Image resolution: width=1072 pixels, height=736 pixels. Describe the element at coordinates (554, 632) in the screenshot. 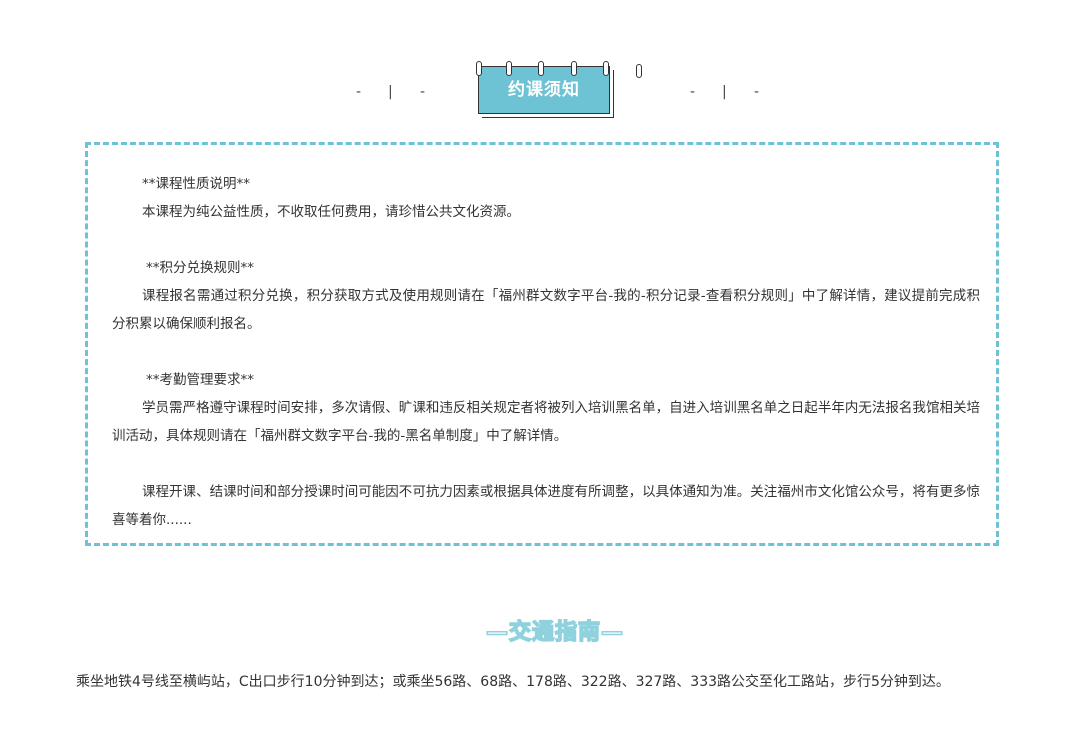

I see `traffic-title: —交通指南—` at that location.